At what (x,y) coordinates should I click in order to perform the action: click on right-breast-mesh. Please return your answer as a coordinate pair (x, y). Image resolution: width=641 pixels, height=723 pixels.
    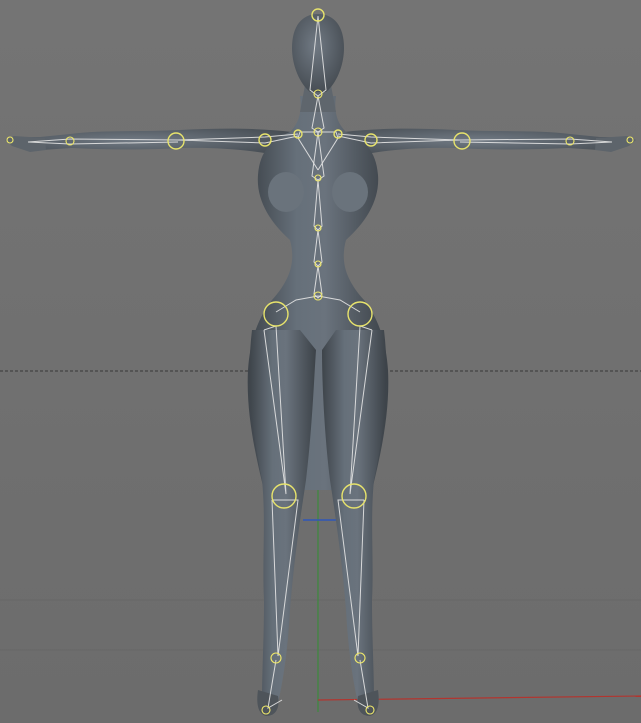
    Looking at the image, I should click on (350, 192).